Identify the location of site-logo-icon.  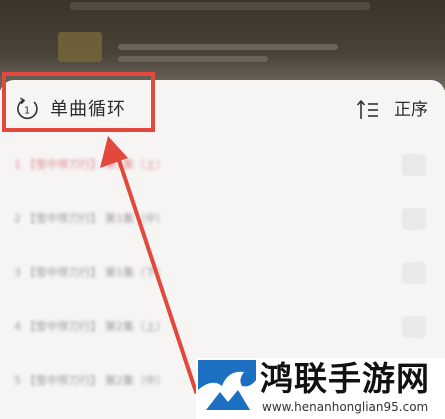
(227, 388).